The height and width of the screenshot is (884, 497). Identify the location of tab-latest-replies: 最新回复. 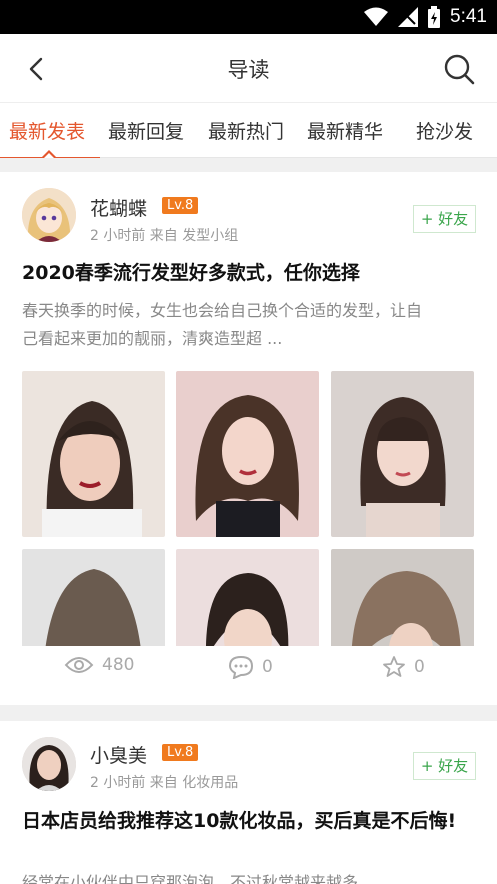
(146, 130).